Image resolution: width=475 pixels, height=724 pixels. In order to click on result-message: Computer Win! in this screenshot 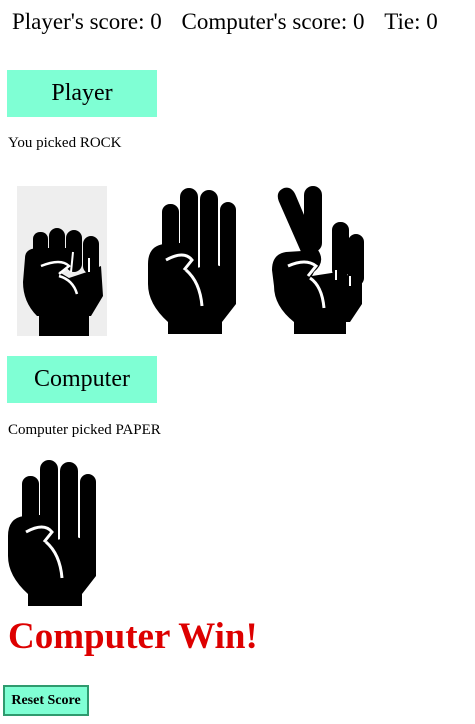, I will do `click(133, 636)`.